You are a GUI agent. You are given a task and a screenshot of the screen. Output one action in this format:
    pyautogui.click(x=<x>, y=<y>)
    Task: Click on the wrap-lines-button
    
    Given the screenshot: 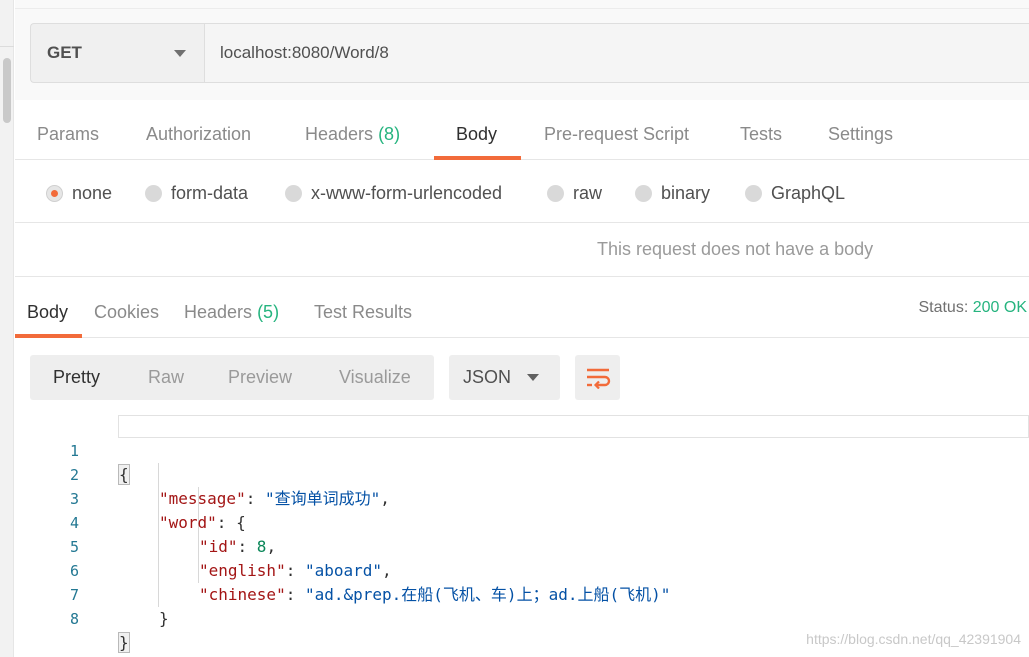 What is the action you would take?
    pyautogui.click(x=597, y=377)
    